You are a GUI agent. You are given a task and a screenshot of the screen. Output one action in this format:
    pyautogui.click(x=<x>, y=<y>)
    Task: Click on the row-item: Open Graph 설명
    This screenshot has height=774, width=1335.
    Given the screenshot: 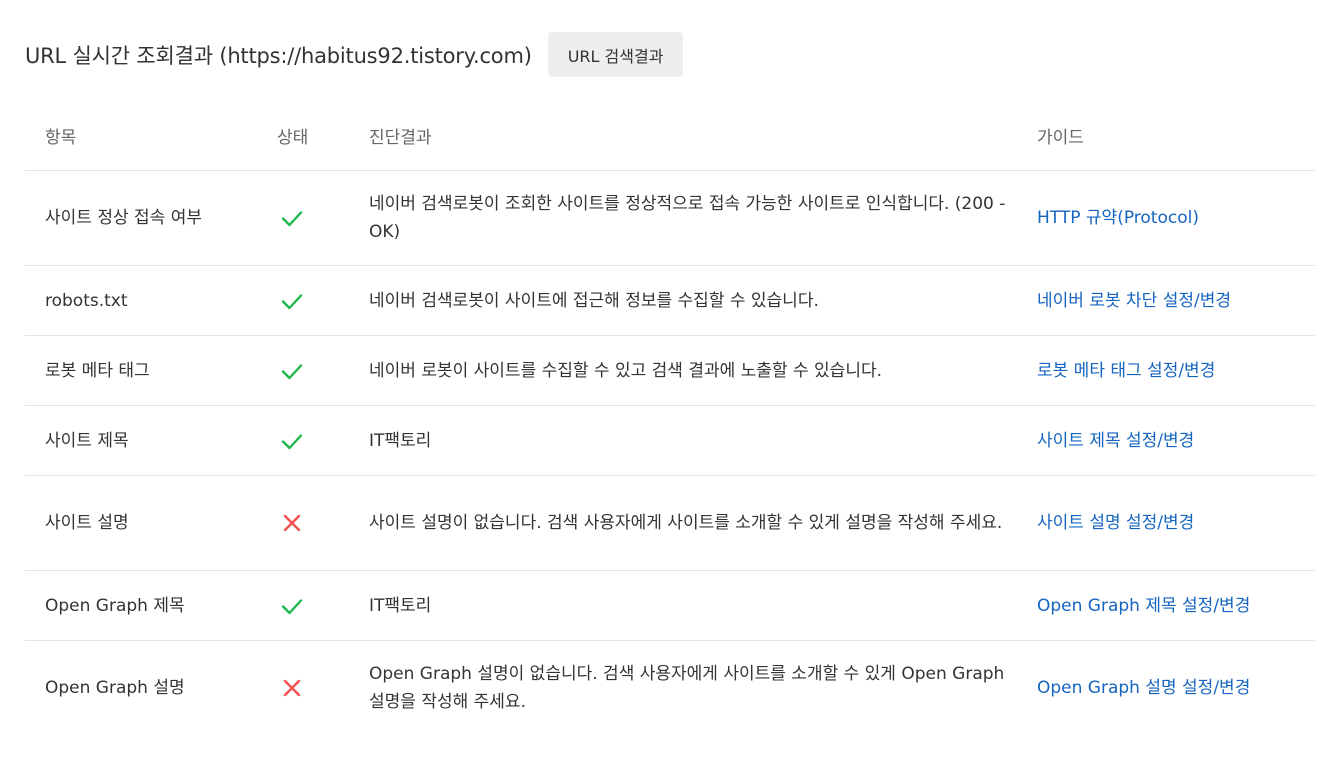 What is the action you would take?
    pyautogui.click(x=115, y=688)
    